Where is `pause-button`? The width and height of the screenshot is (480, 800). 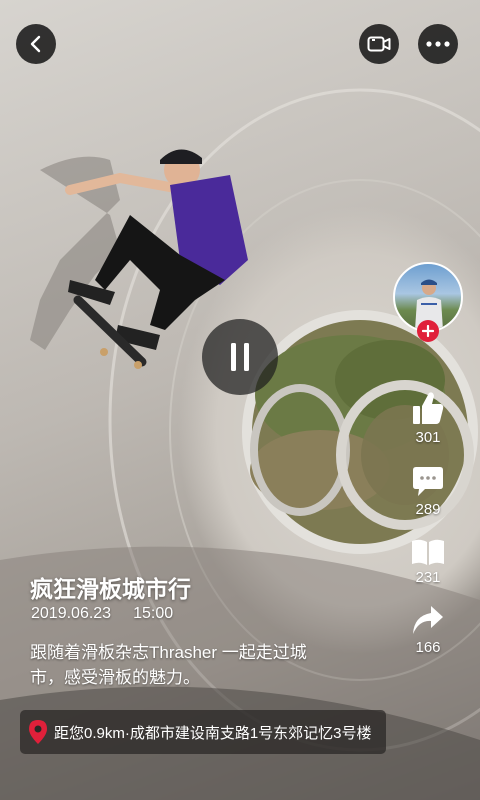 pause-button is located at coordinates (240, 357).